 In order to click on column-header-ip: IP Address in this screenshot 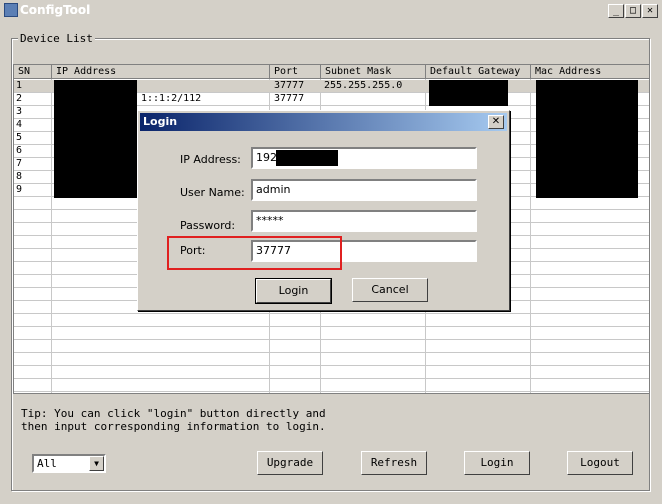, I will do `click(161, 72)`.